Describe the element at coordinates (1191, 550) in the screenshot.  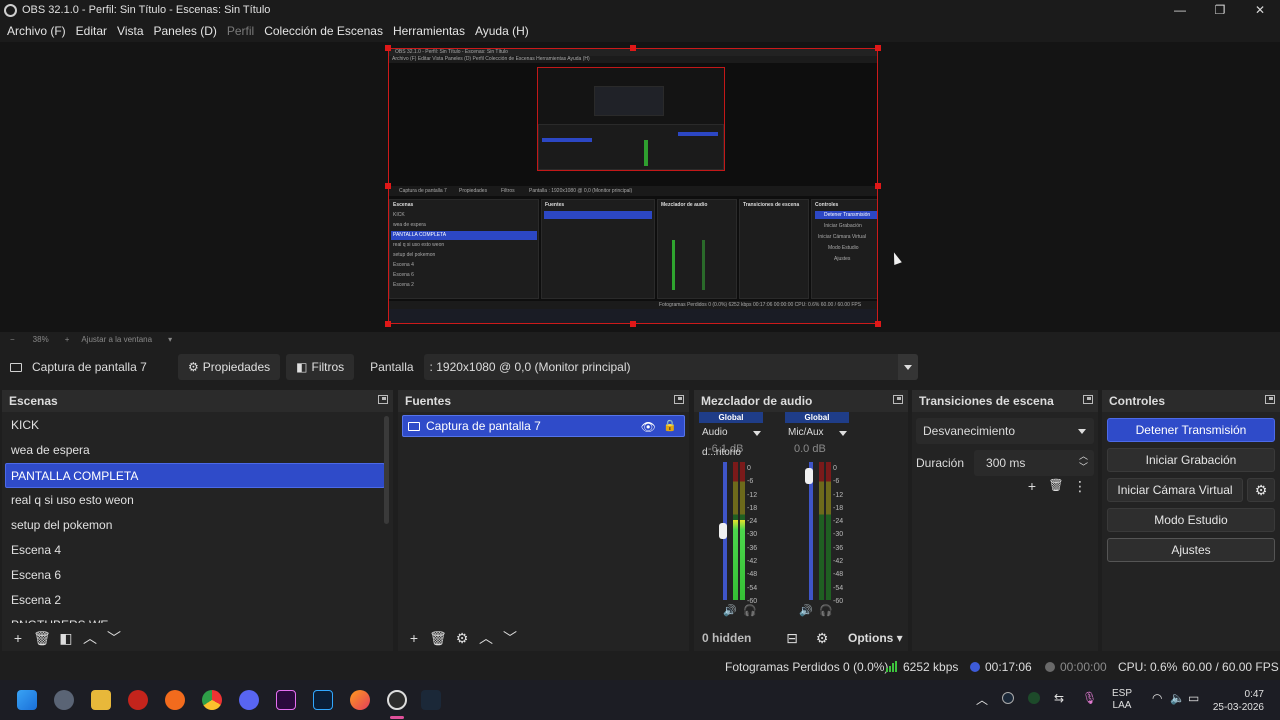
I see `settings-button: Ajustes` at that location.